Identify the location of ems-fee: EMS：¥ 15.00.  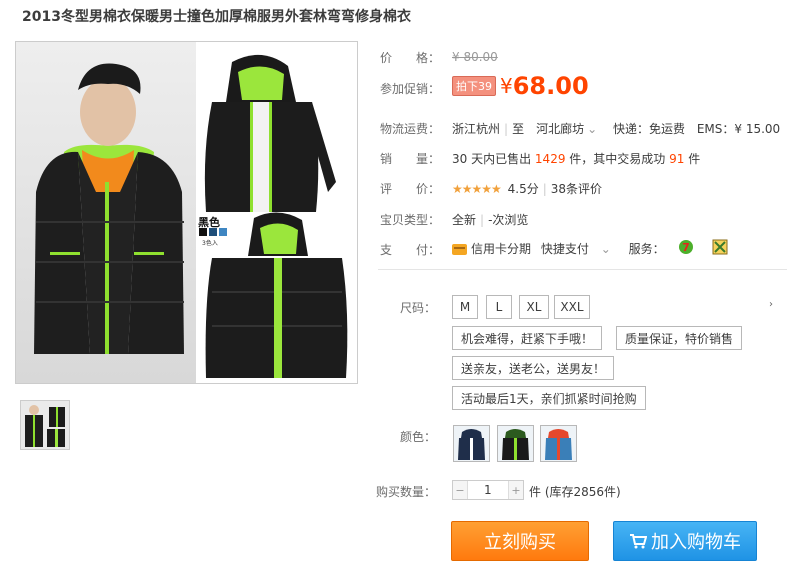
(738, 129).